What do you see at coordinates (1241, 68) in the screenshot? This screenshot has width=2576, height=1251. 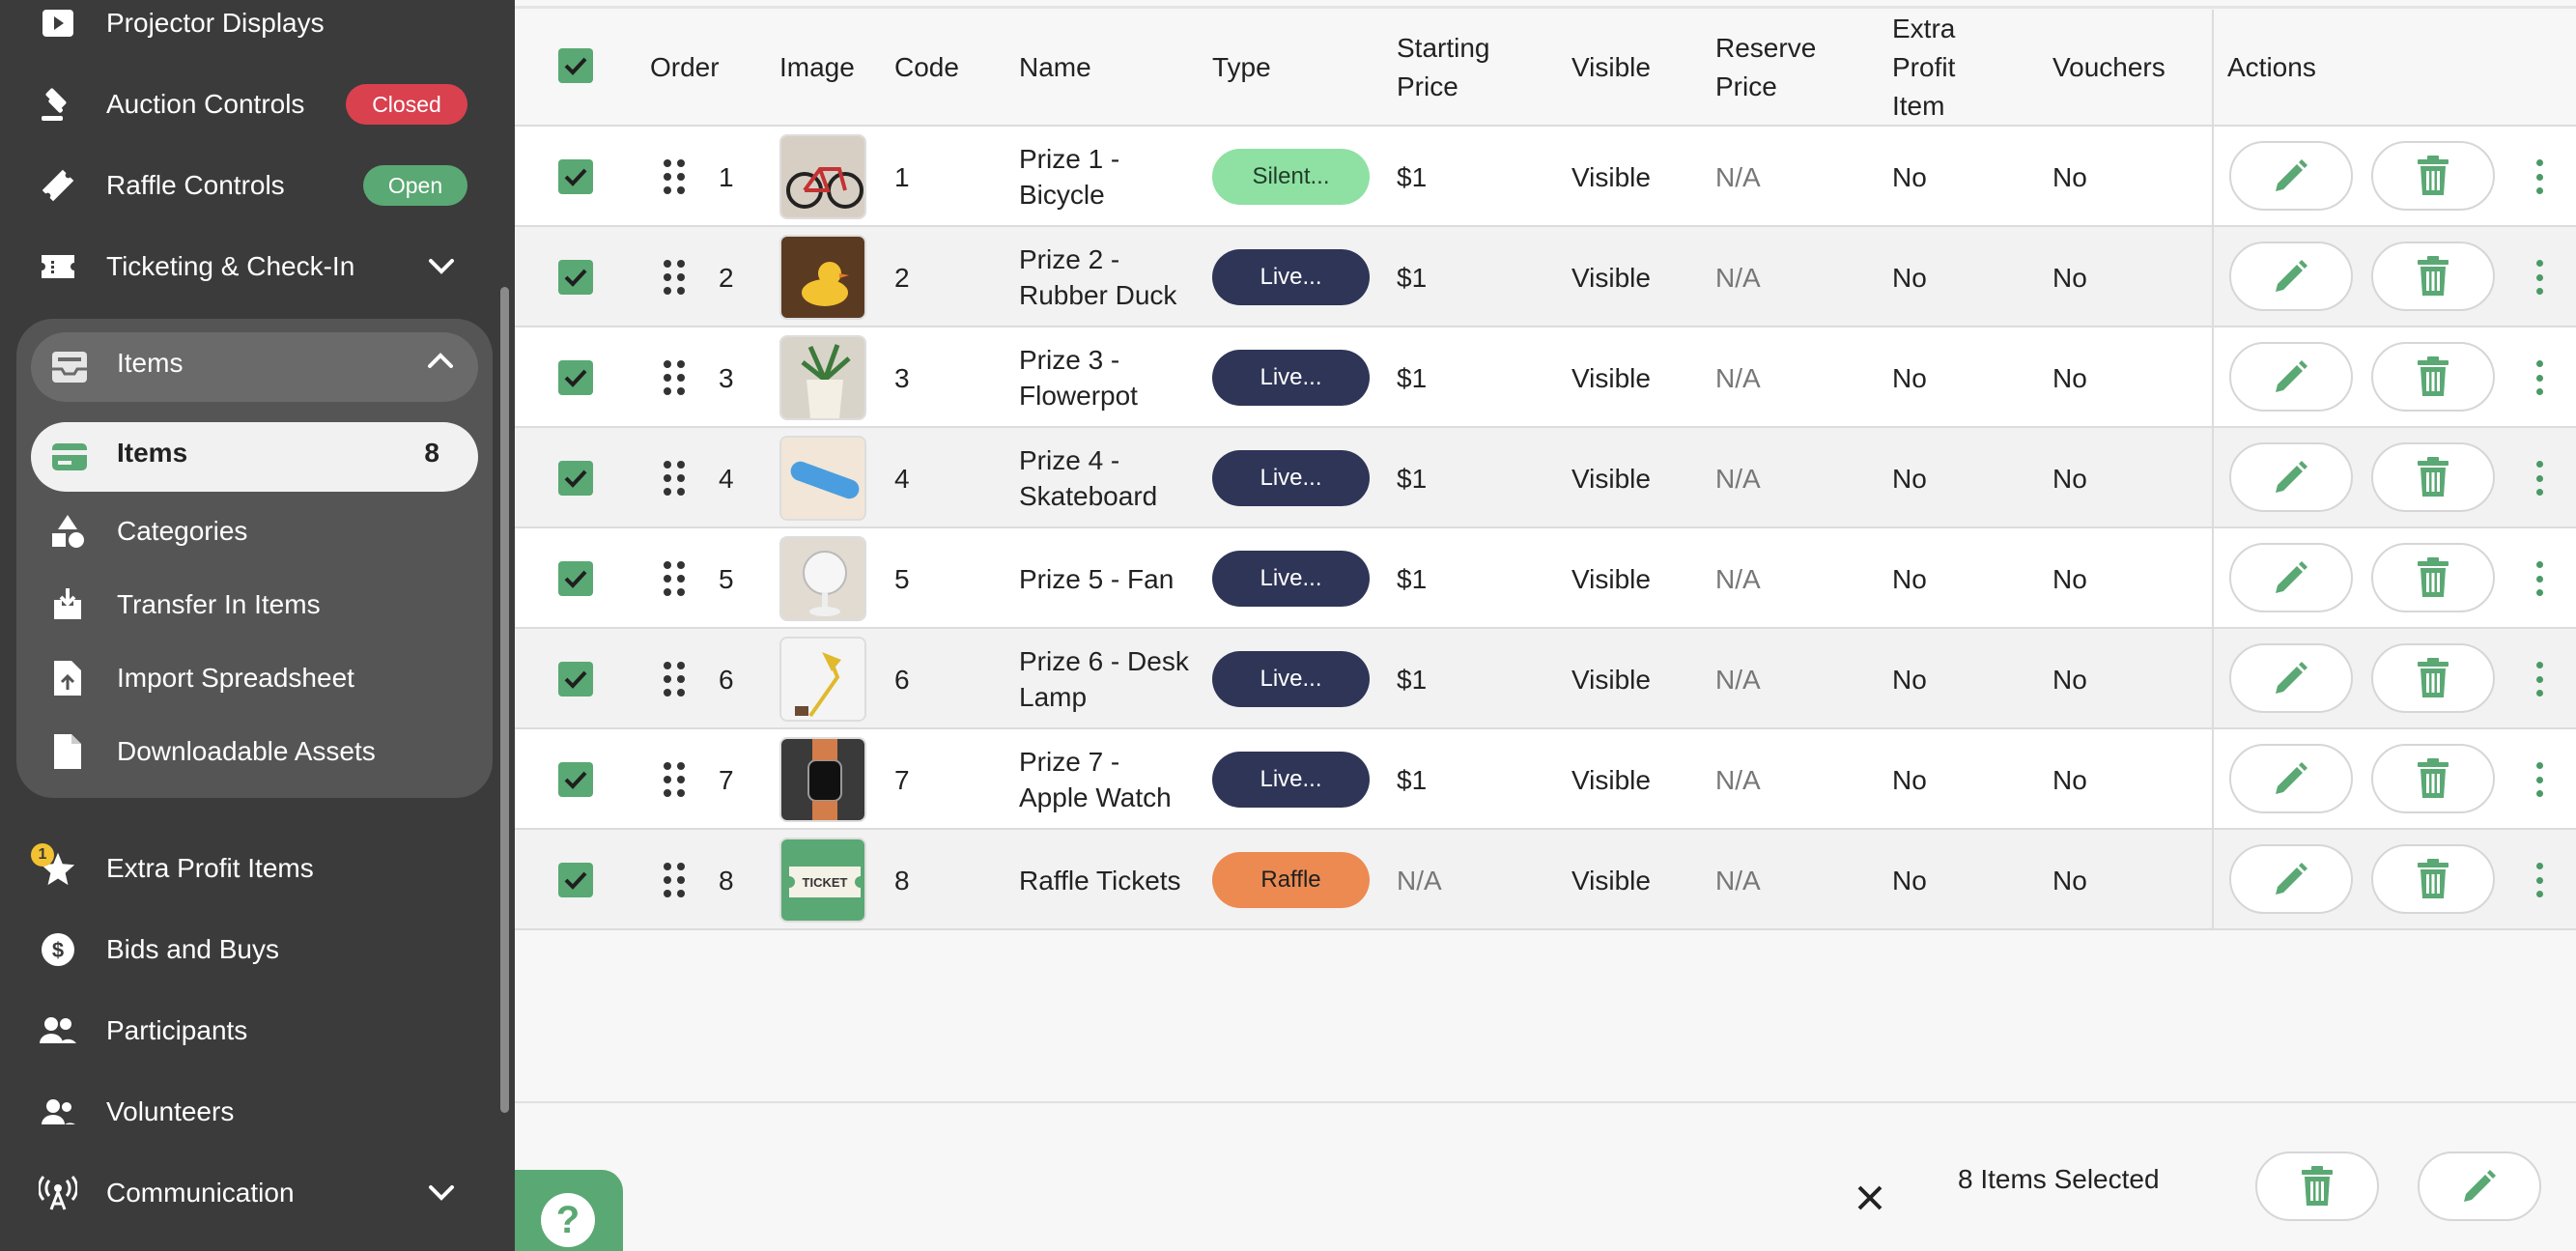 I see `header-type: Type` at bounding box center [1241, 68].